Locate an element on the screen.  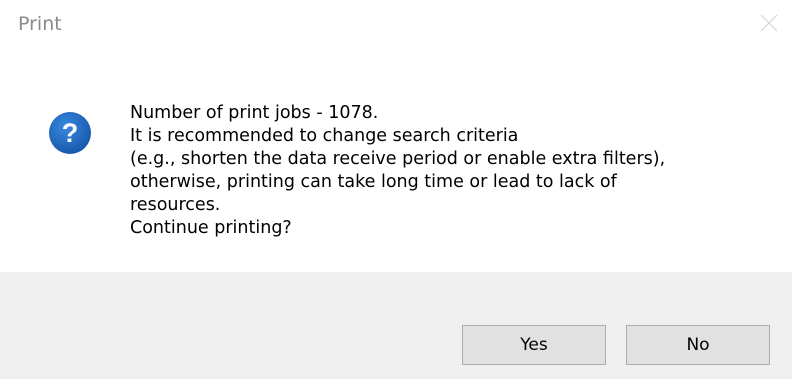
close-icon is located at coordinates (769, 23).